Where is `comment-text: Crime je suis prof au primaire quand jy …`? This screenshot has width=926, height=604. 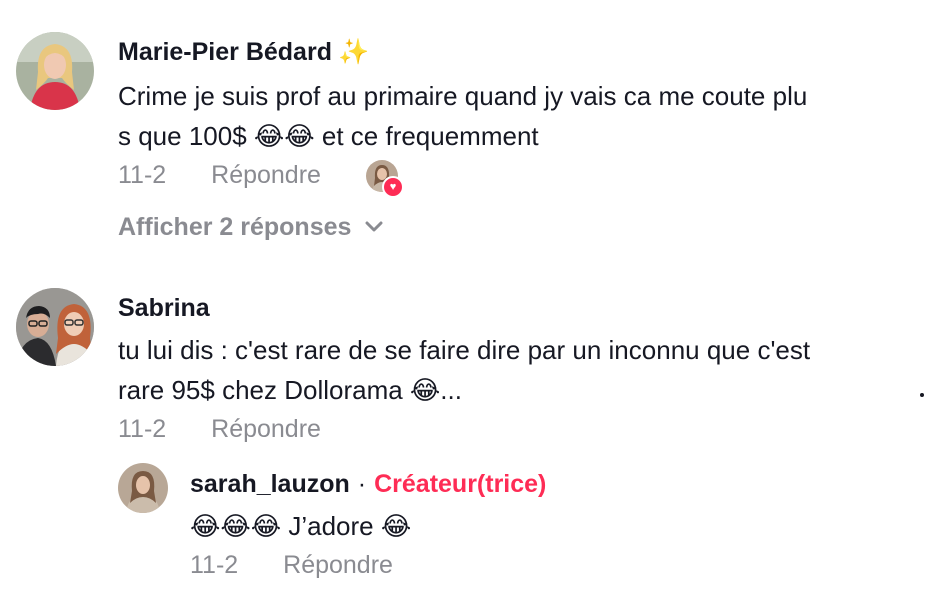
comment-text: Crime je suis prof au primaire quand jy … is located at coordinates (463, 116).